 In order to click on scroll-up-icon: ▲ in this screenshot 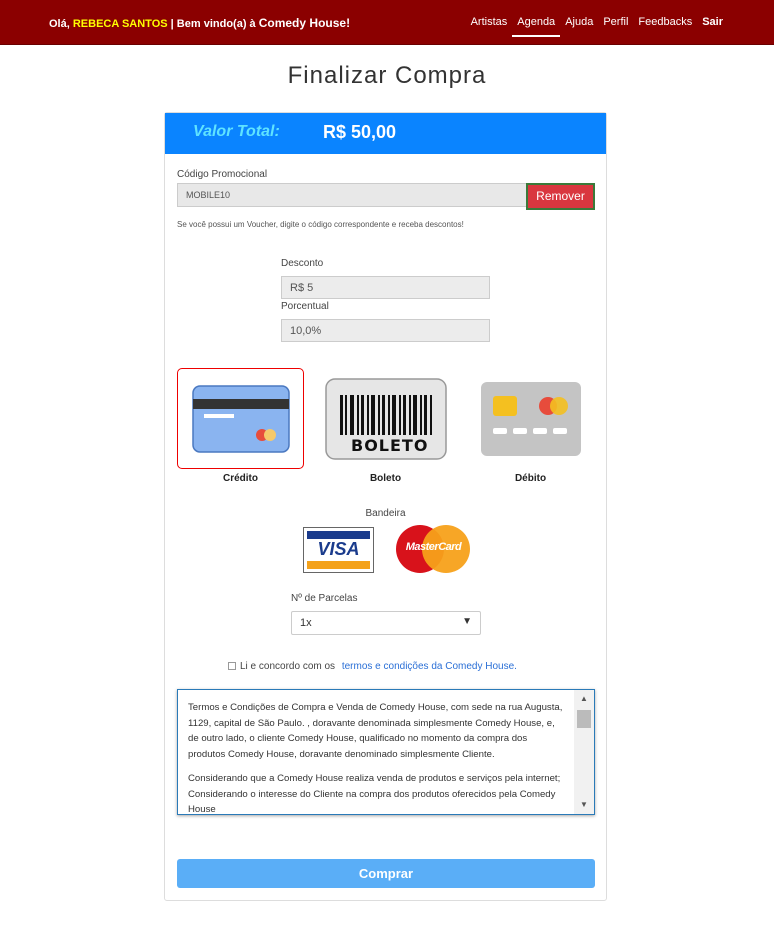, I will do `click(584, 699)`.